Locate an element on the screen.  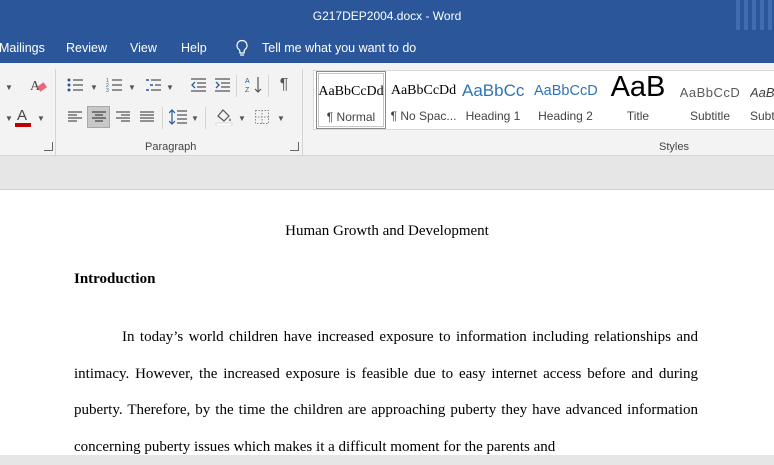
show-formatting-marks-icon: ¶ is located at coordinates (284, 85).